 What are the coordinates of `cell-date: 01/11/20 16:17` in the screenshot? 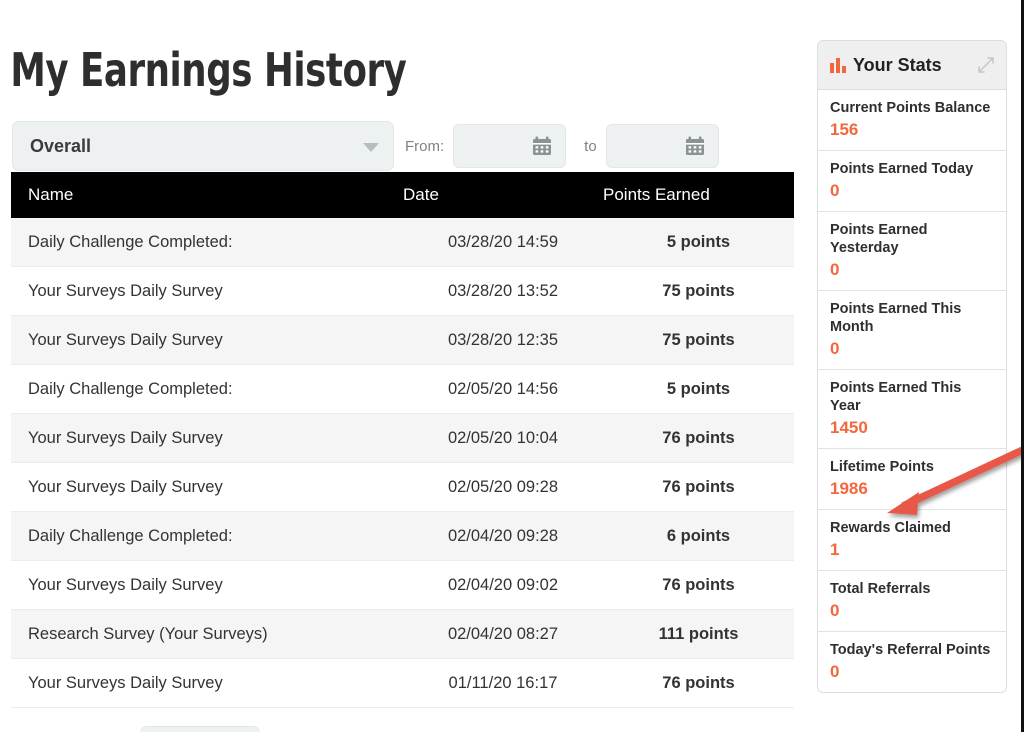 It's located at (503, 683).